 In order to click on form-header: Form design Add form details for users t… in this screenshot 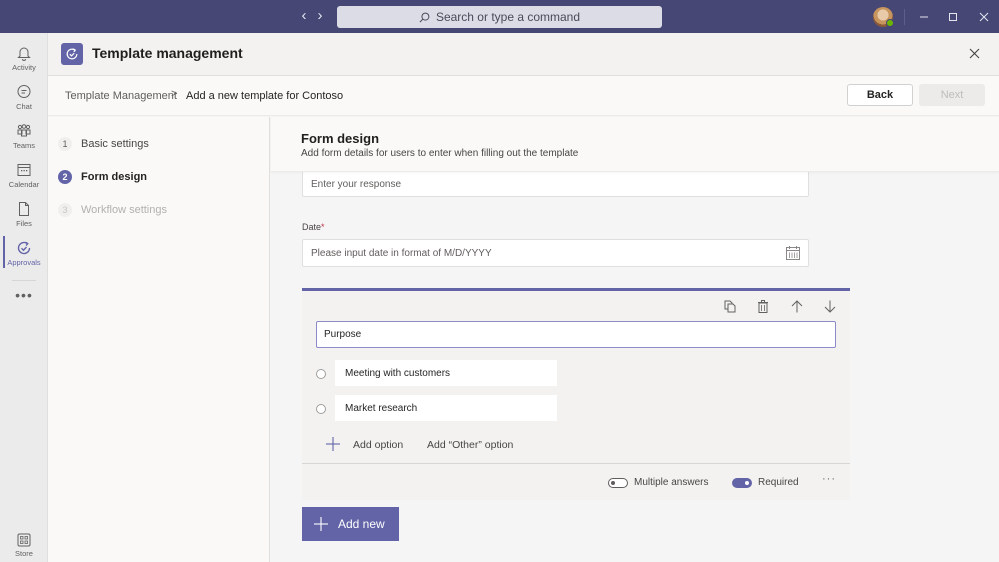, I will do `click(635, 144)`.